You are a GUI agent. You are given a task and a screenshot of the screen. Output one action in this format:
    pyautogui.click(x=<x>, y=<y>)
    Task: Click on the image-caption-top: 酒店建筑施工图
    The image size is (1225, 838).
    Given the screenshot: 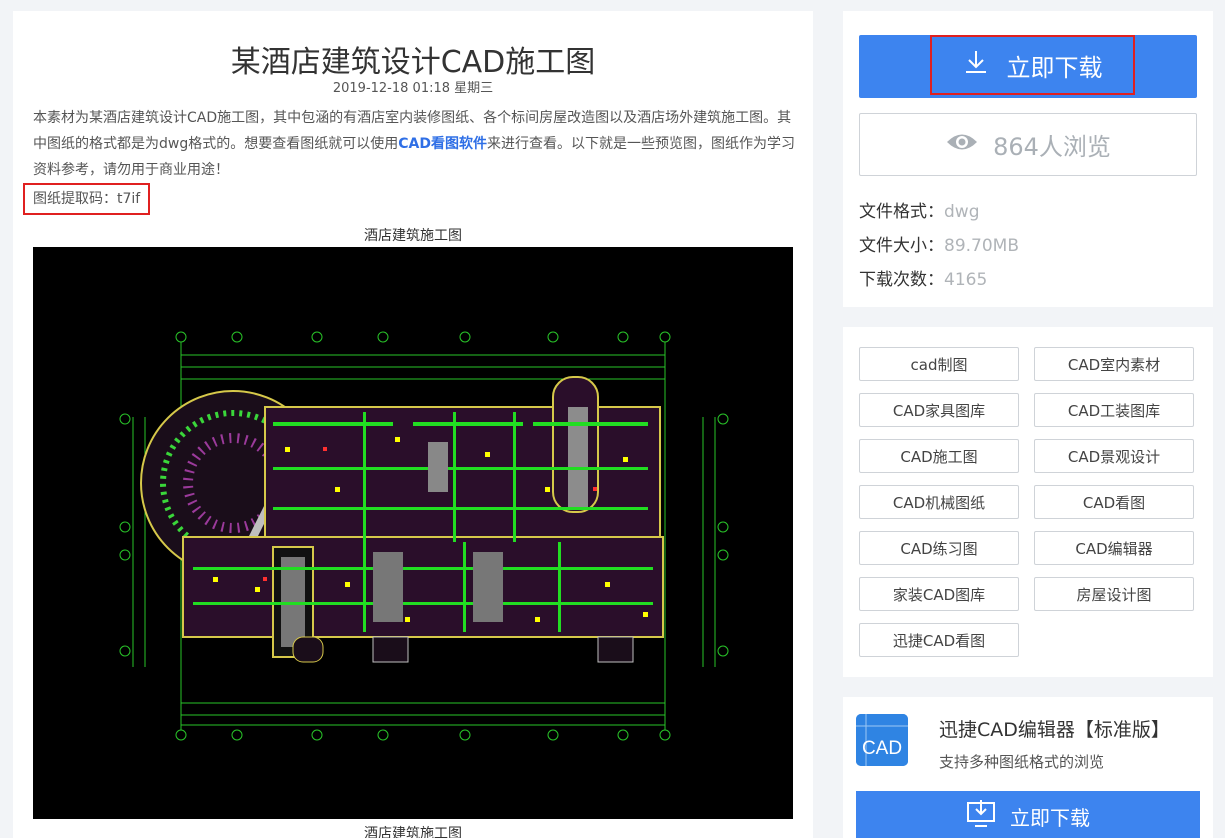 What is the action you would take?
    pyautogui.click(x=413, y=236)
    